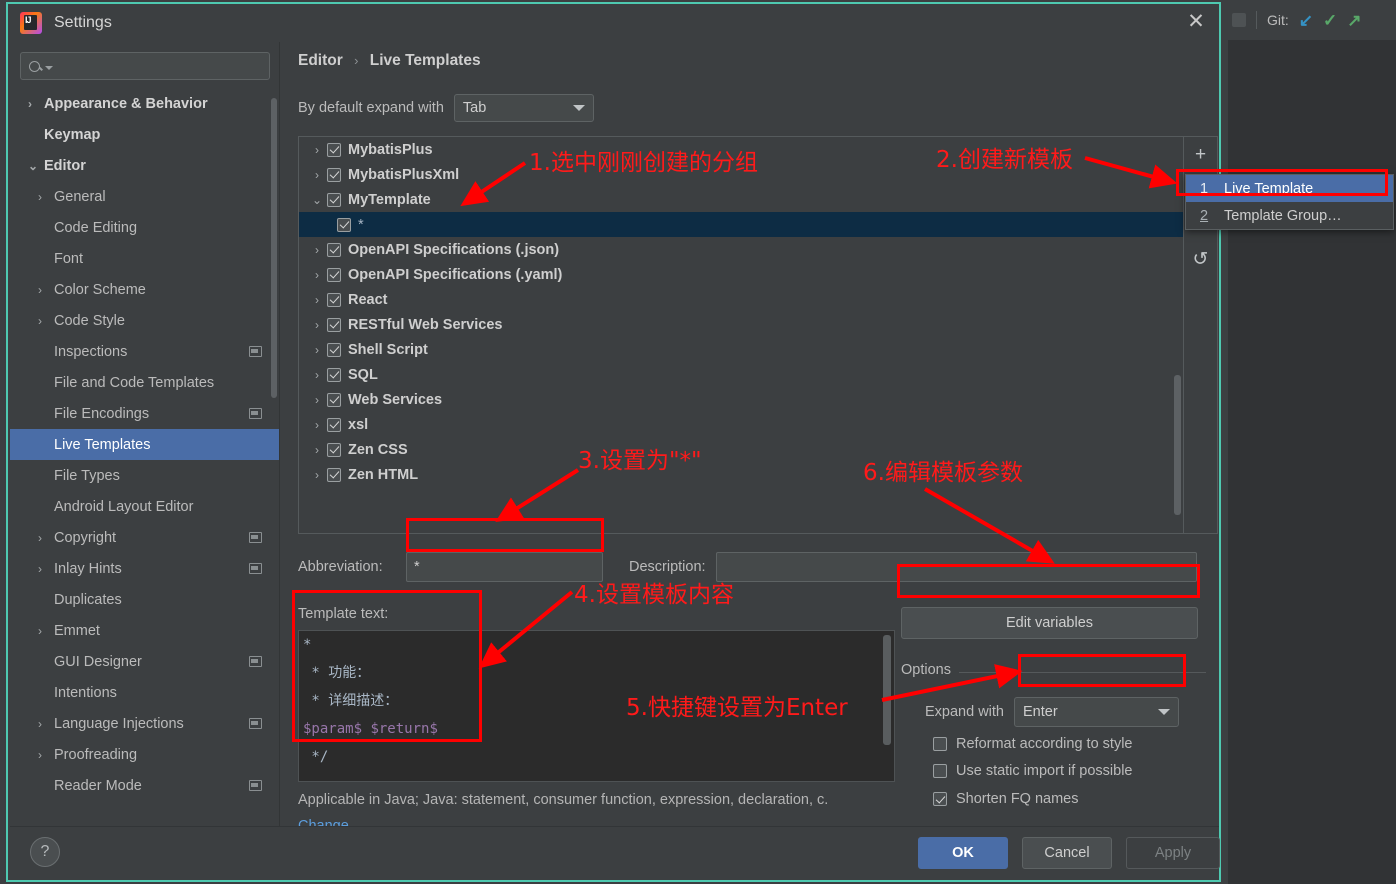 This screenshot has height=884, width=1396. What do you see at coordinates (1033, 744) in the screenshot?
I see `option-checkbox-reformat-according-to-style: Reformat according to style` at bounding box center [1033, 744].